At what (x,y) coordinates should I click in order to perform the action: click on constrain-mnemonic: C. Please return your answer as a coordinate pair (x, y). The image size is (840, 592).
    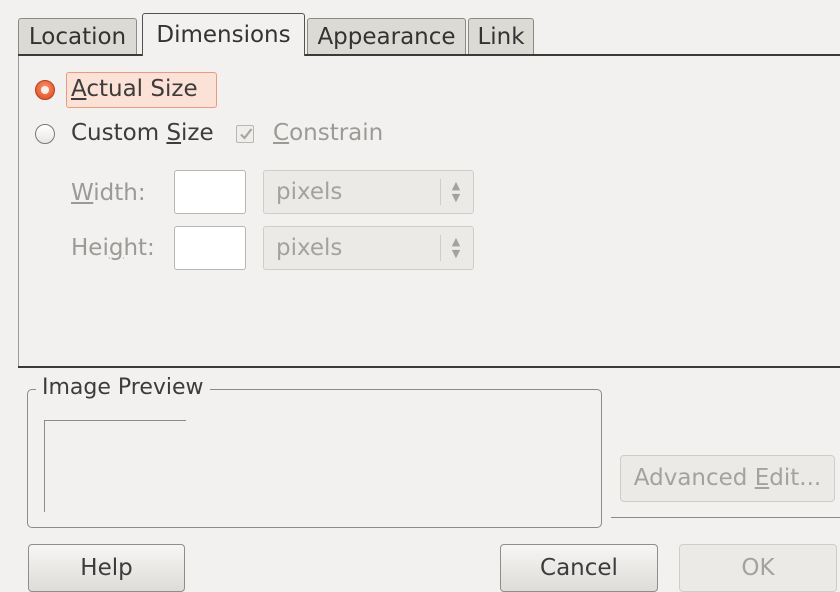
    Looking at the image, I should click on (281, 133).